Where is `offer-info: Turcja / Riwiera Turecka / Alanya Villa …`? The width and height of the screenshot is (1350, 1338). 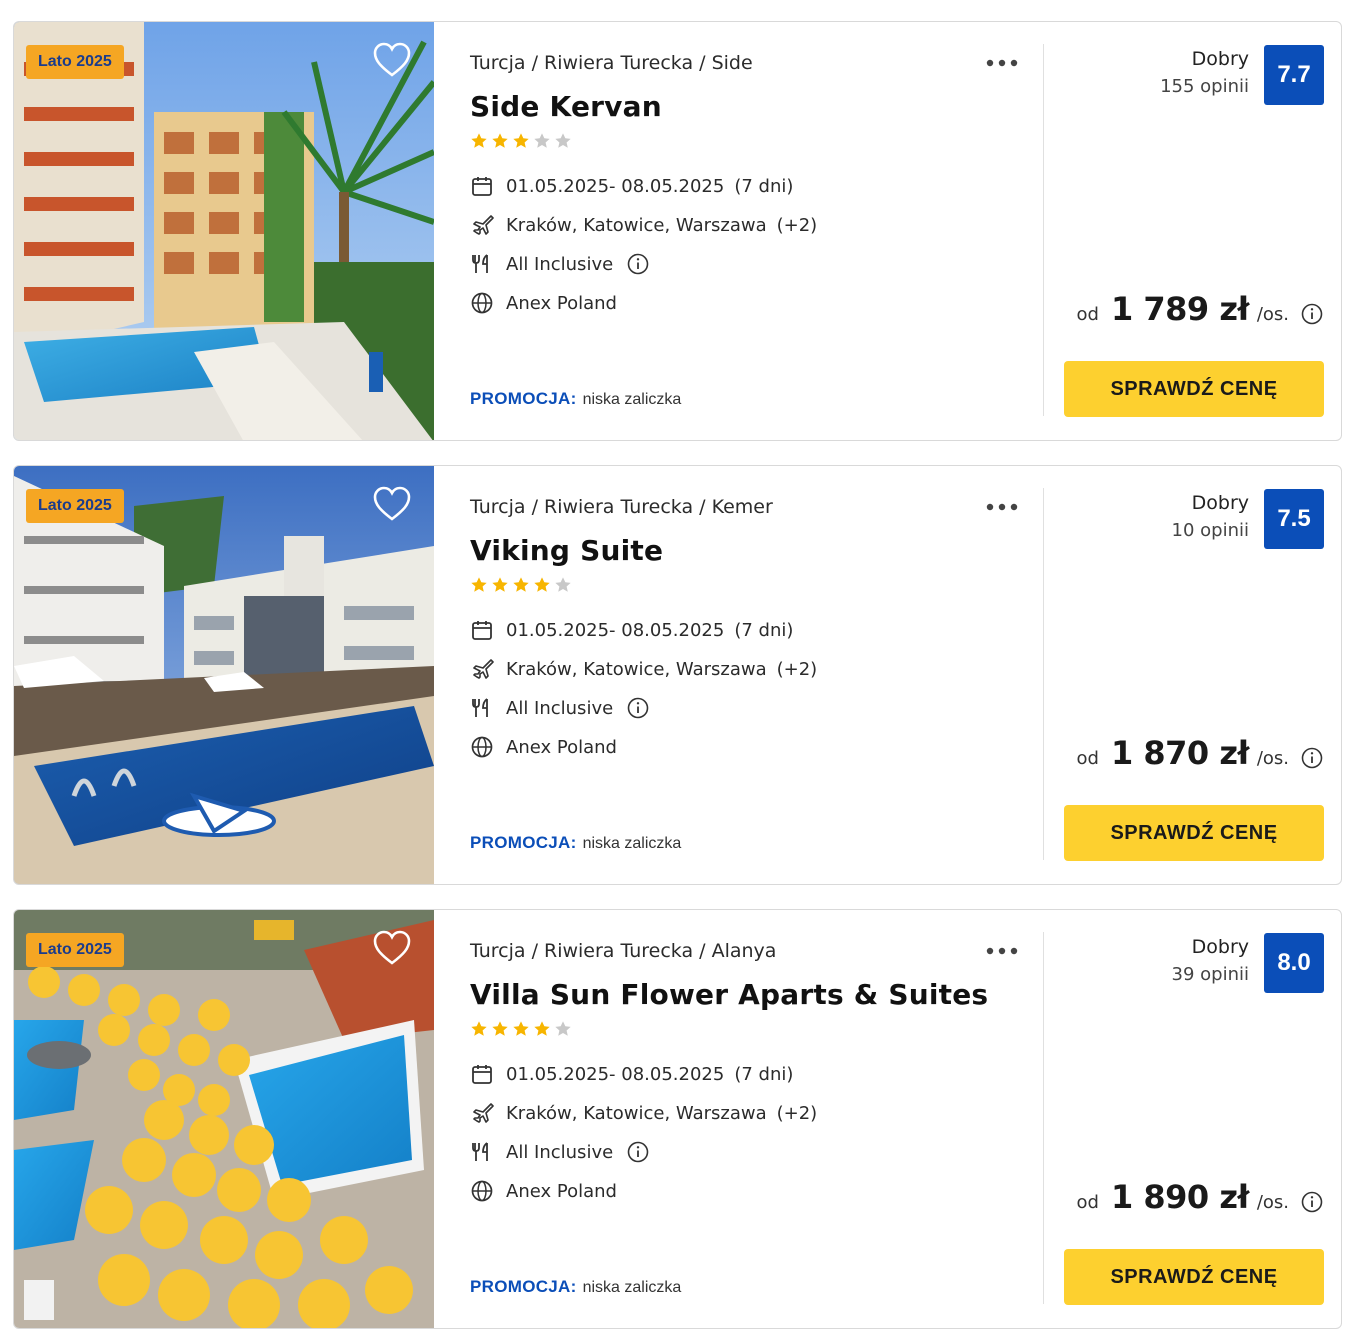 offer-info: Turcja / Riwiera Turecka / Alanya Villa … is located at coordinates (750, 1119).